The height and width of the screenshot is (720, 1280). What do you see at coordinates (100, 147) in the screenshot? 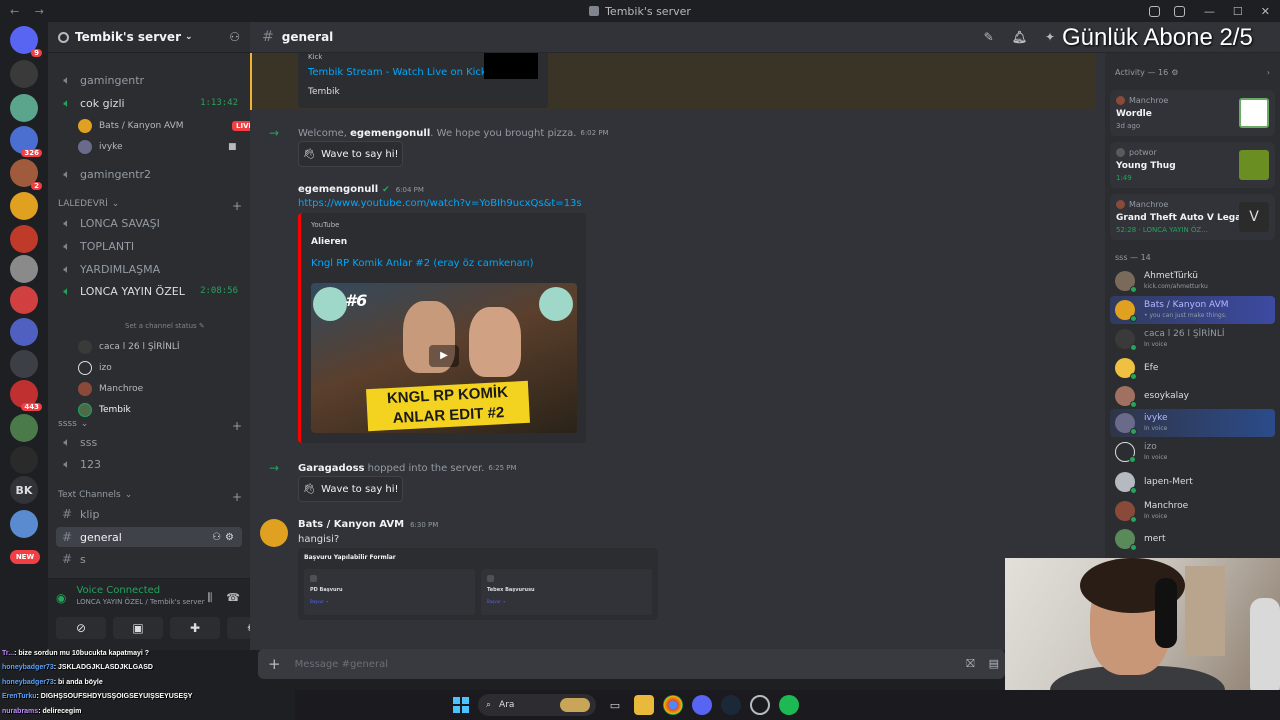
I see `voice-user: ivyke` at bounding box center [100, 147].